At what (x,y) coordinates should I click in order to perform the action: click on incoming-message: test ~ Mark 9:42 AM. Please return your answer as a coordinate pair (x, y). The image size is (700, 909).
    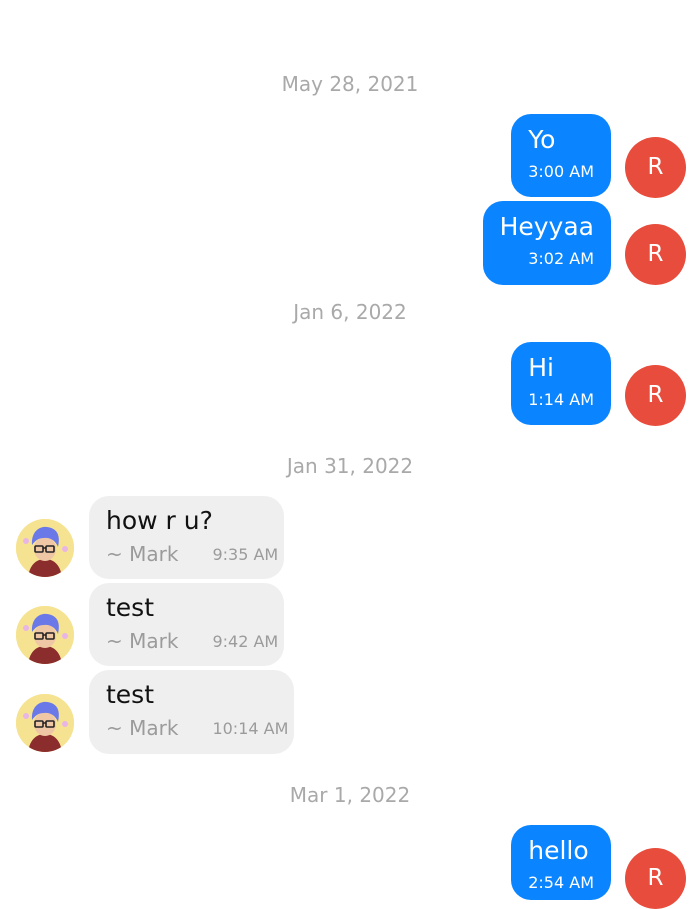
    Looking at the image, I should click on (186, 624).